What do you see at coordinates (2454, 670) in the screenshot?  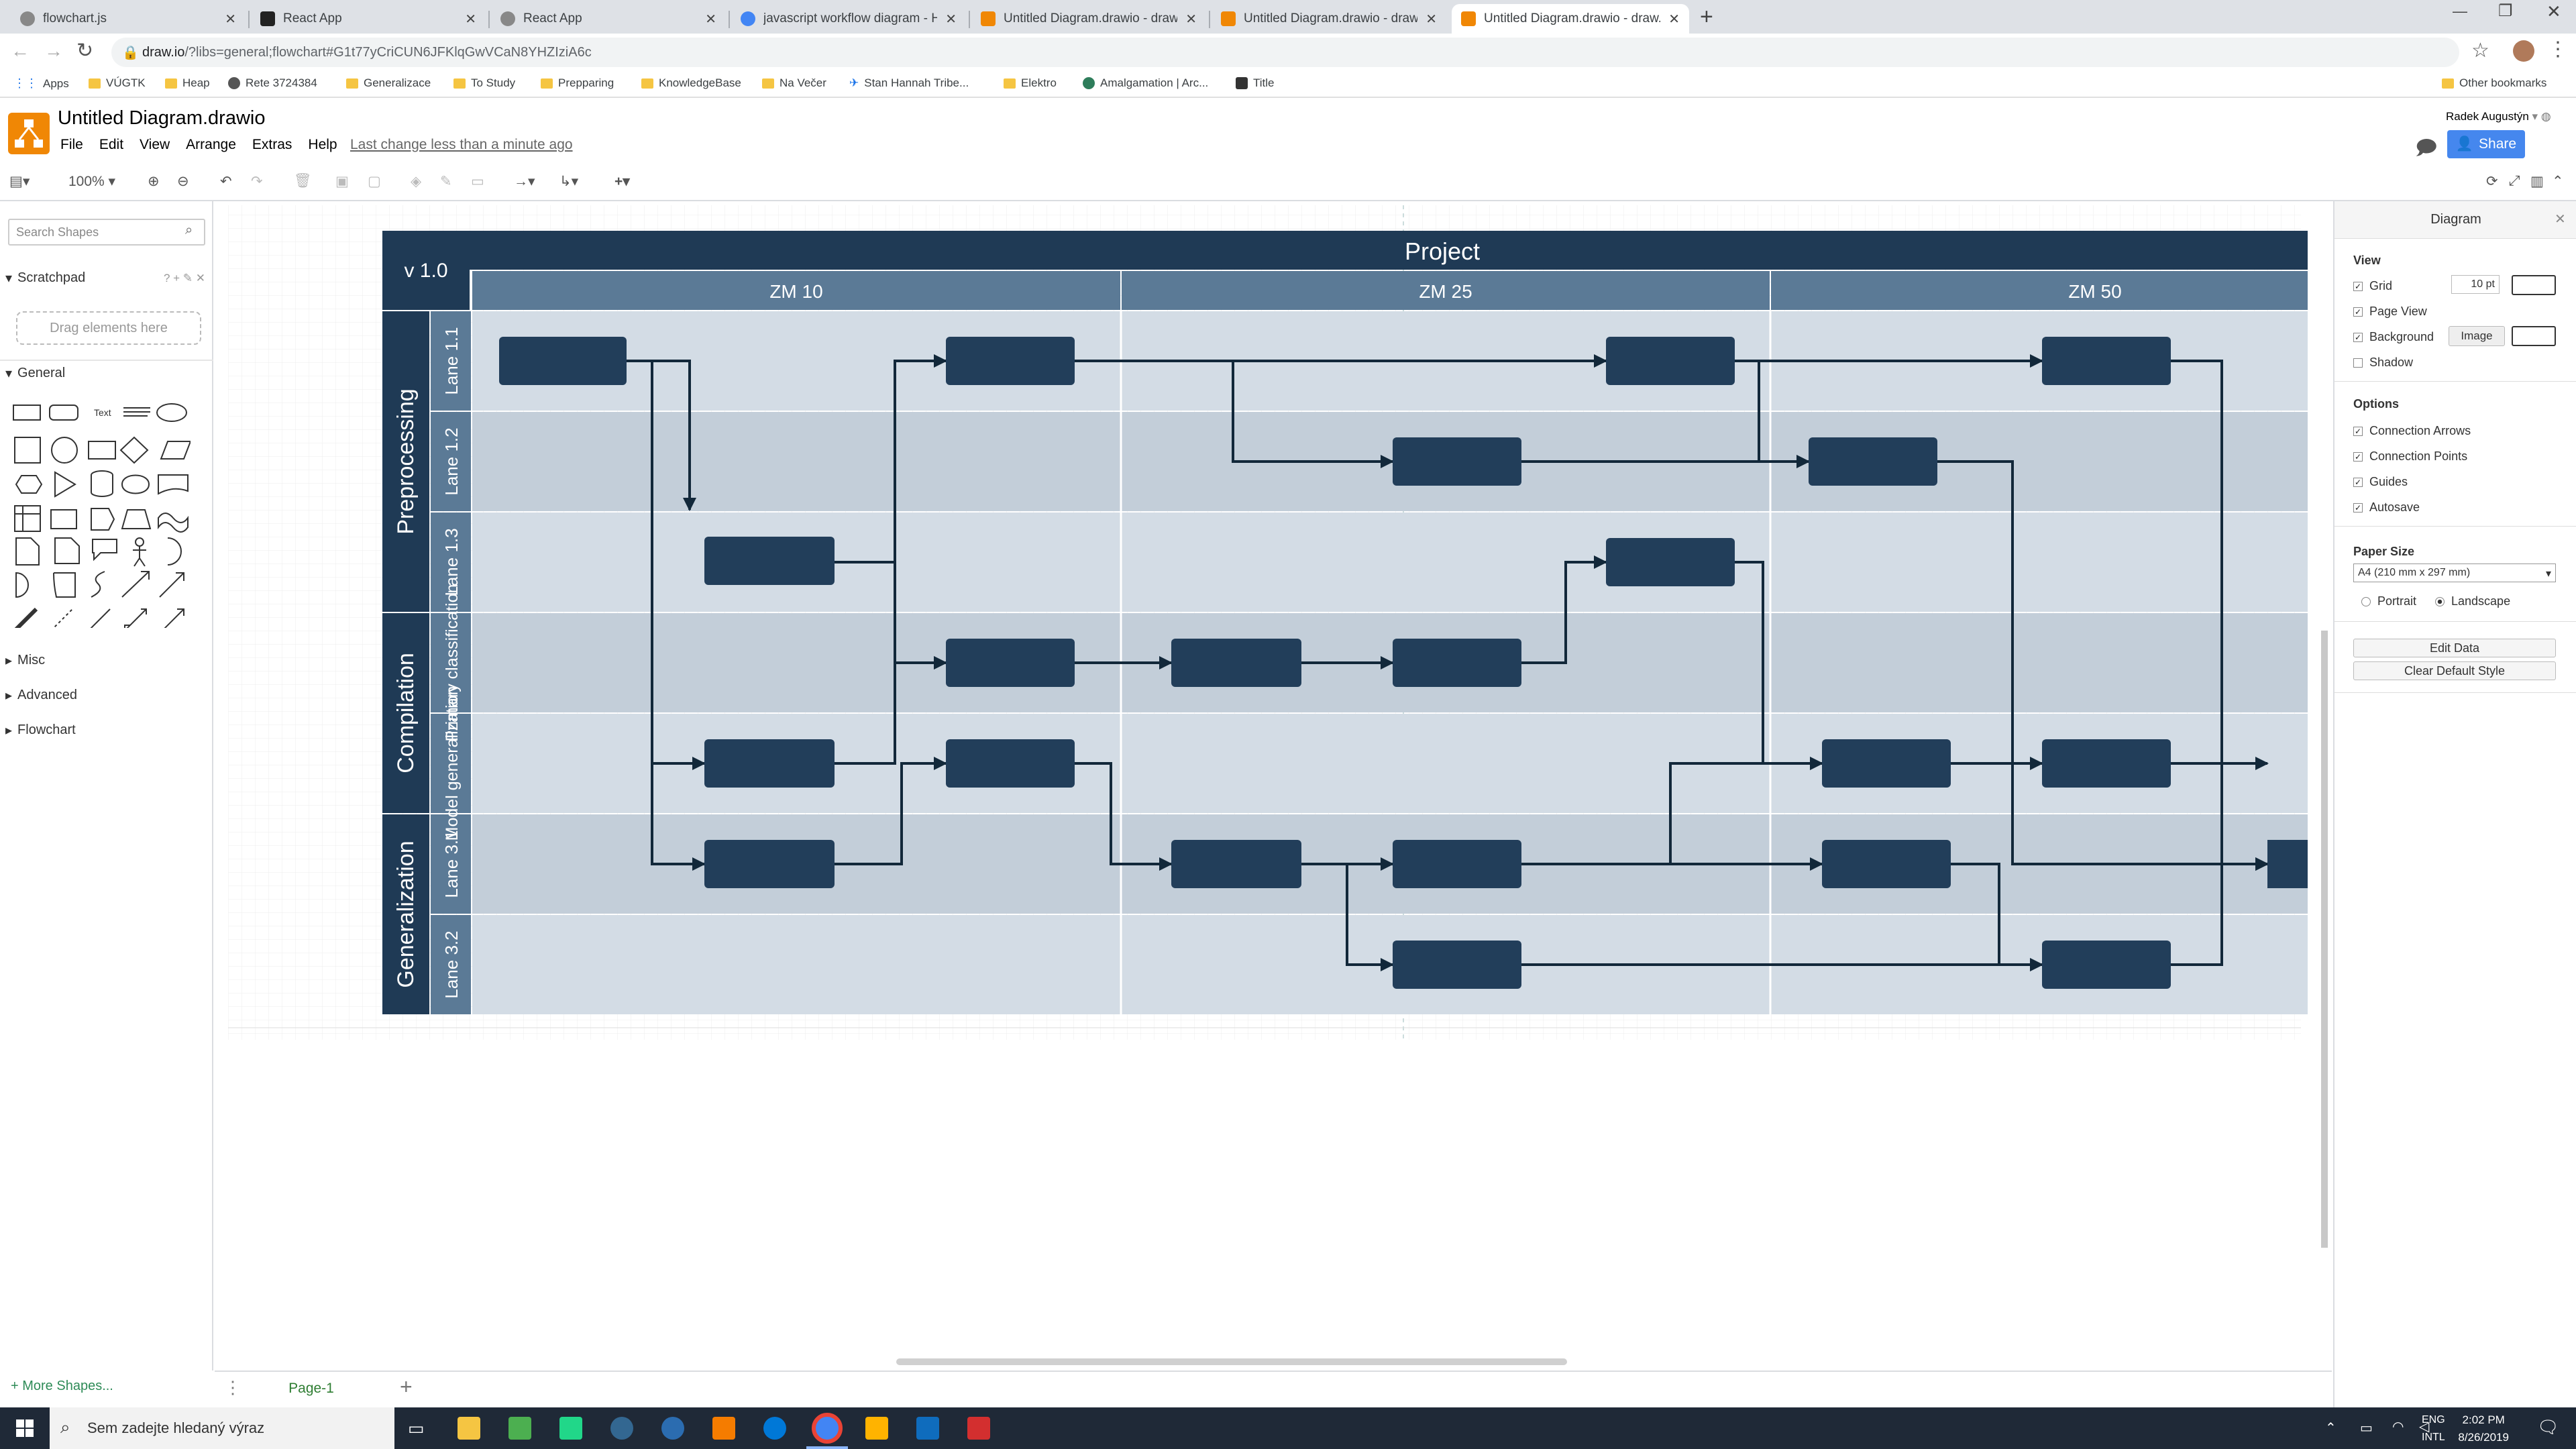 I see `clear-default-style-button: Clear Default Style` at bounding box center [2454, 670].